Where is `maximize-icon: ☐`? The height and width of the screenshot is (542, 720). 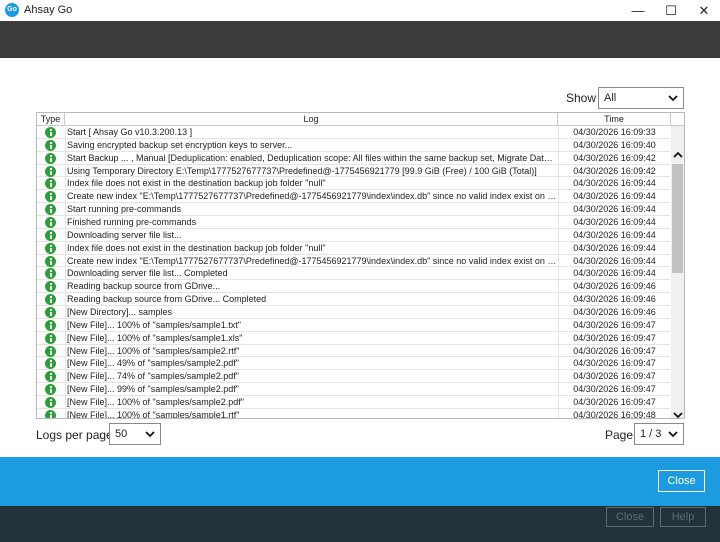
maximize-icon: ☐ is located at coordinates (671, 10).